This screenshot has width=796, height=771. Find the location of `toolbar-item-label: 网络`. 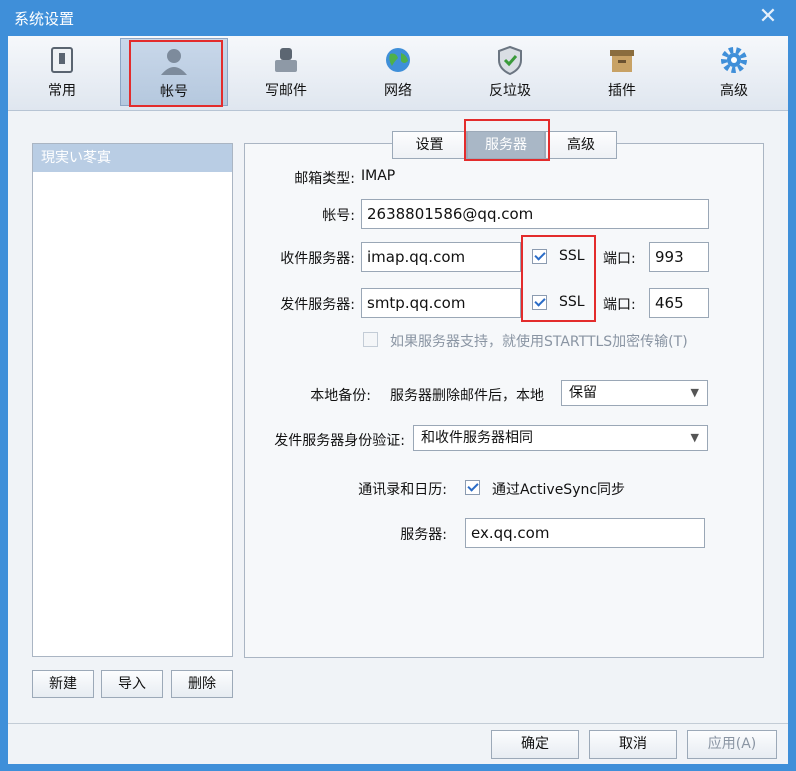

toolbar-item-label: 网络 is located at coordinates (398, 91).